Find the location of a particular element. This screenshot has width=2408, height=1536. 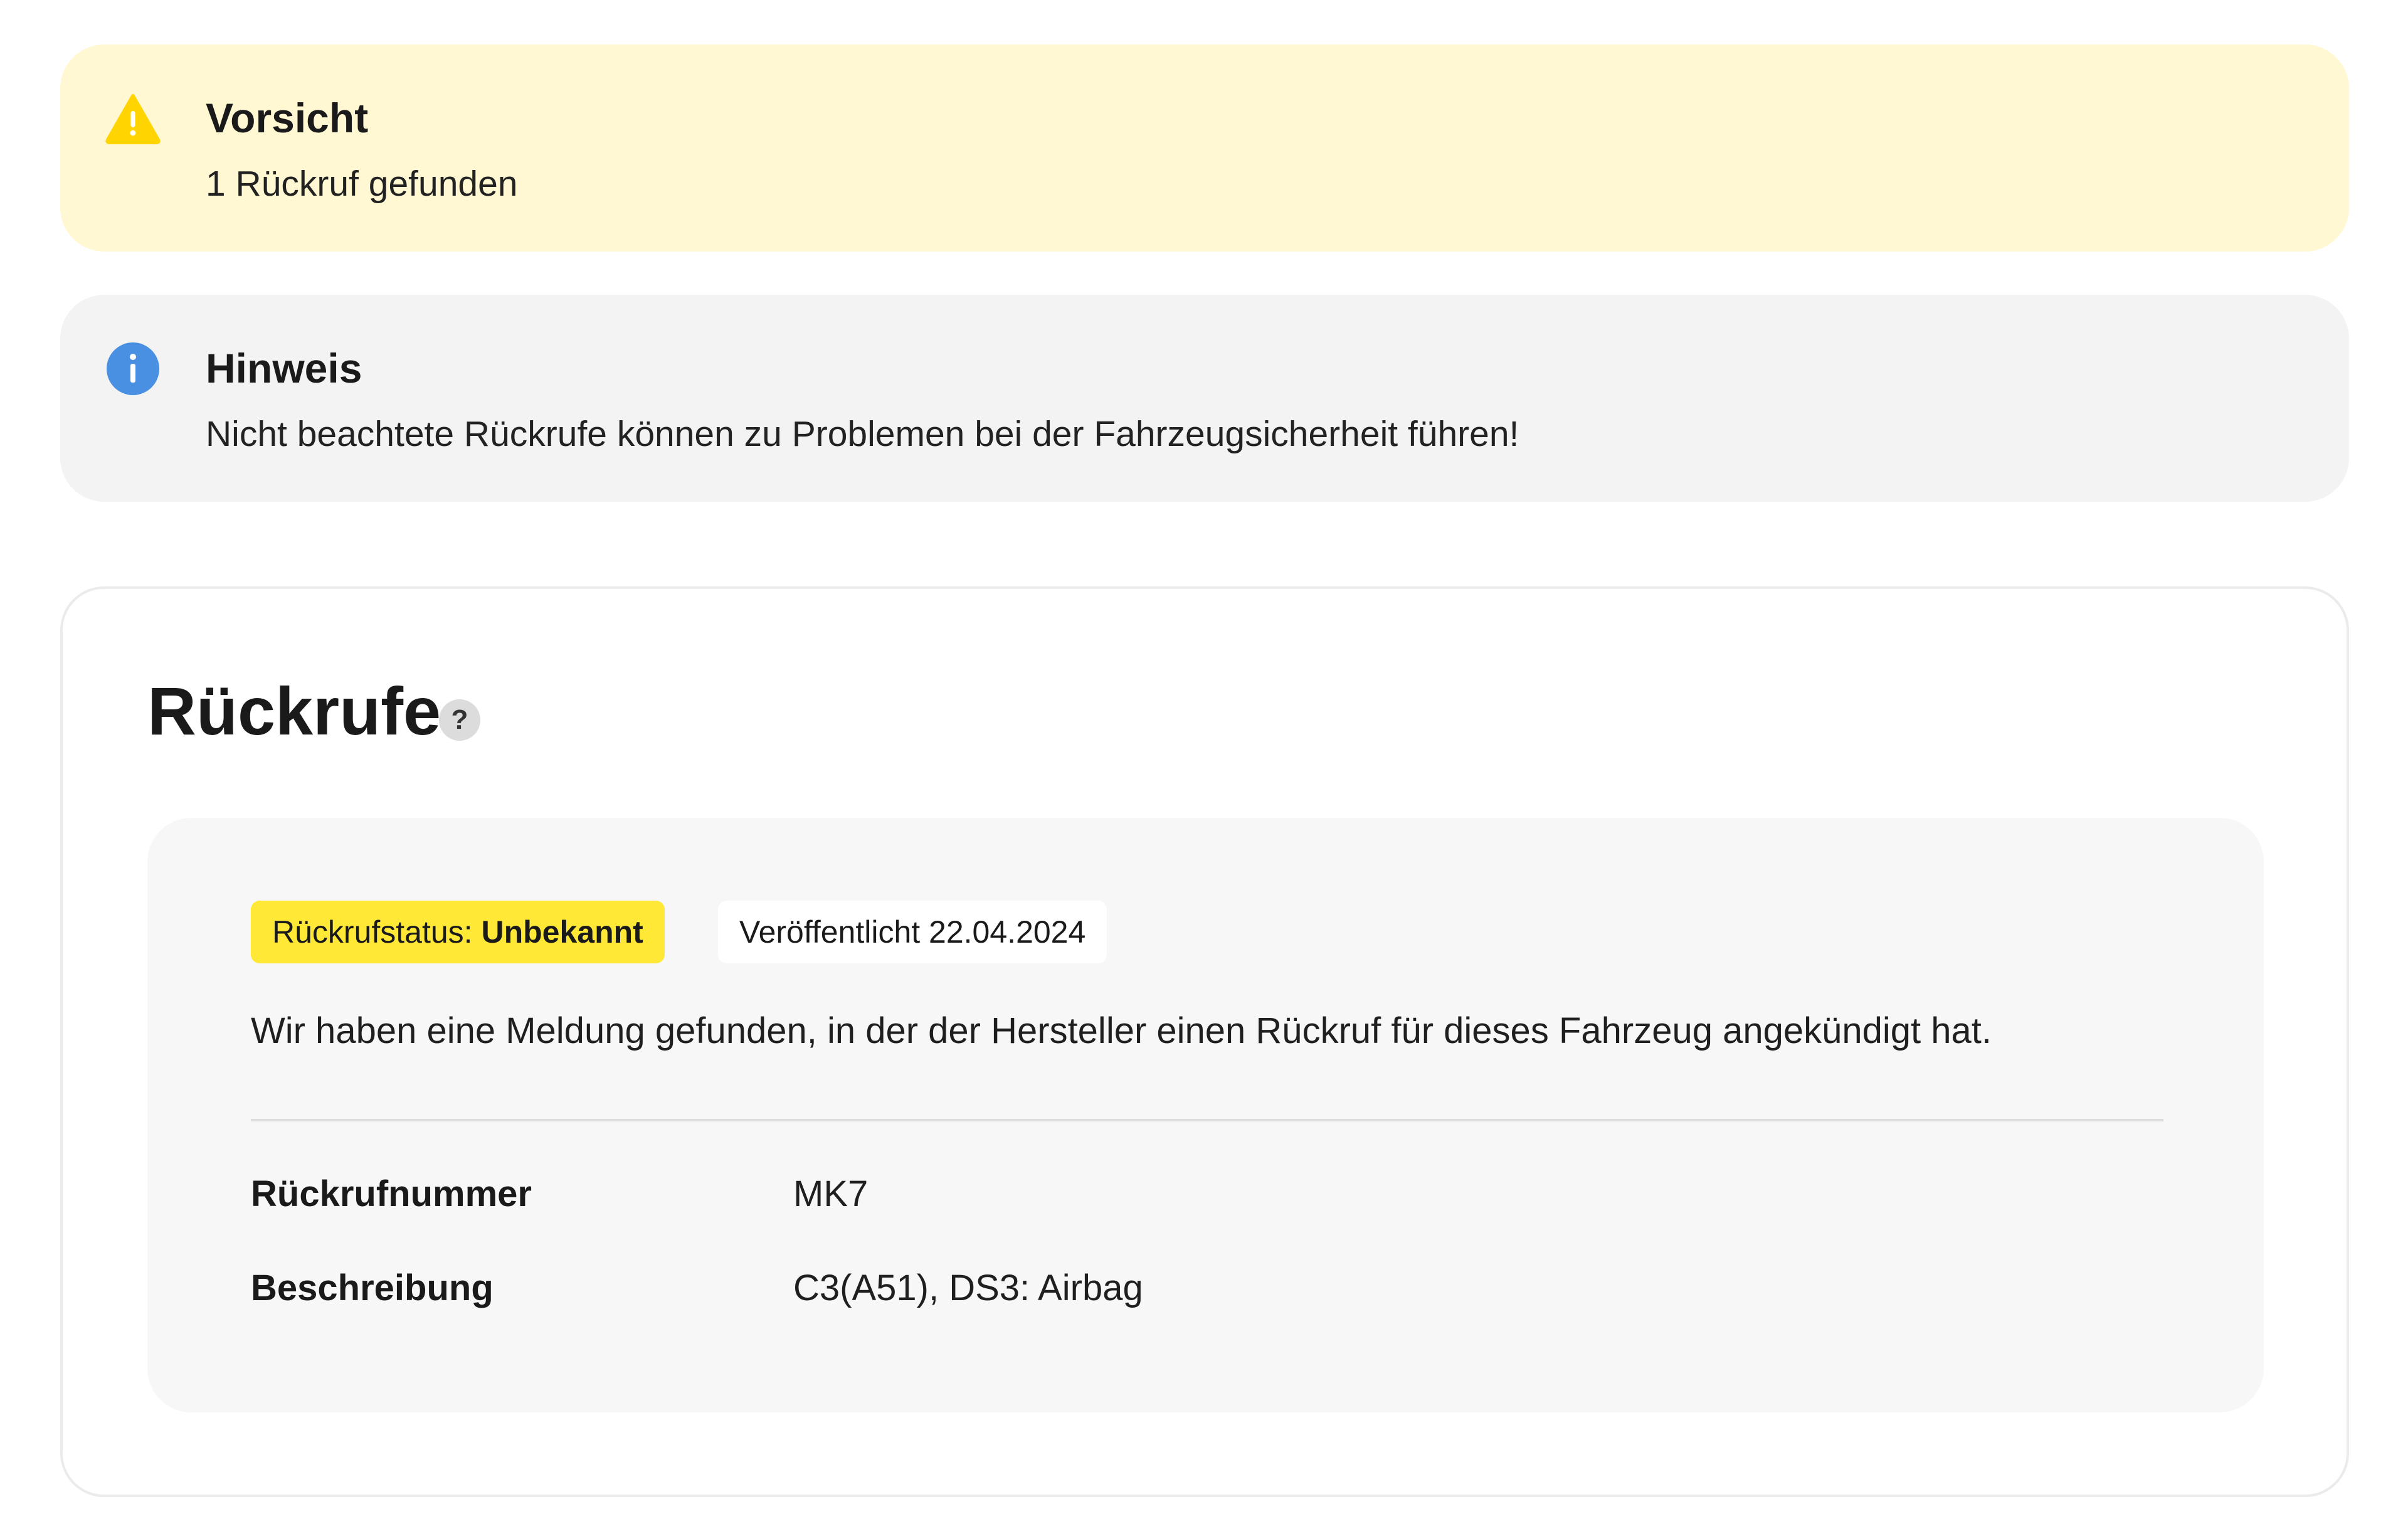

help-icon: ? is located at coordinates (460, 720).